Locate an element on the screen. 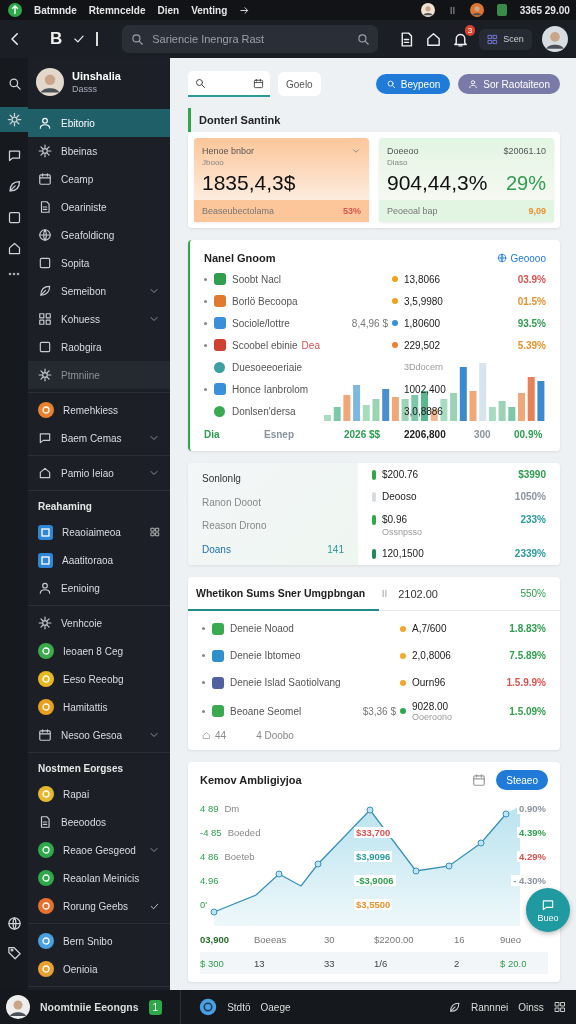 Image resolution: width=576 pixels, height=1024 pixels. sidebar-item: Nesoo Gesoa is located at coordinates (99, 735).